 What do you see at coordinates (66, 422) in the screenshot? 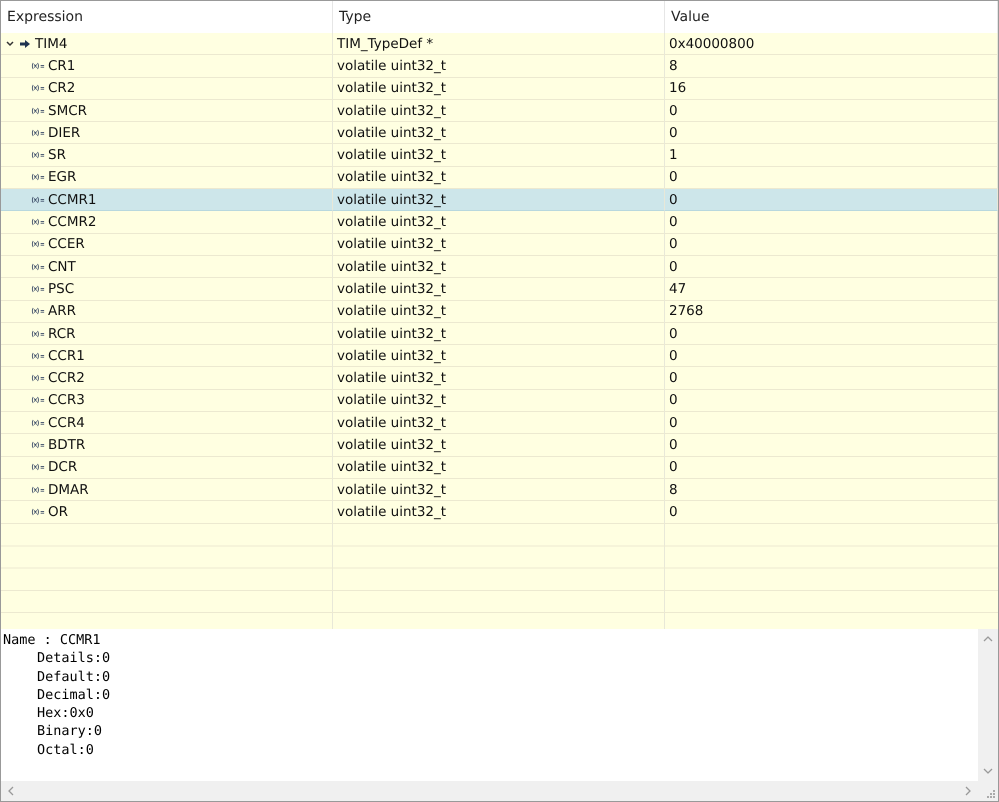
I see `expression-text: CCR4` at bounding box center [66, 422].